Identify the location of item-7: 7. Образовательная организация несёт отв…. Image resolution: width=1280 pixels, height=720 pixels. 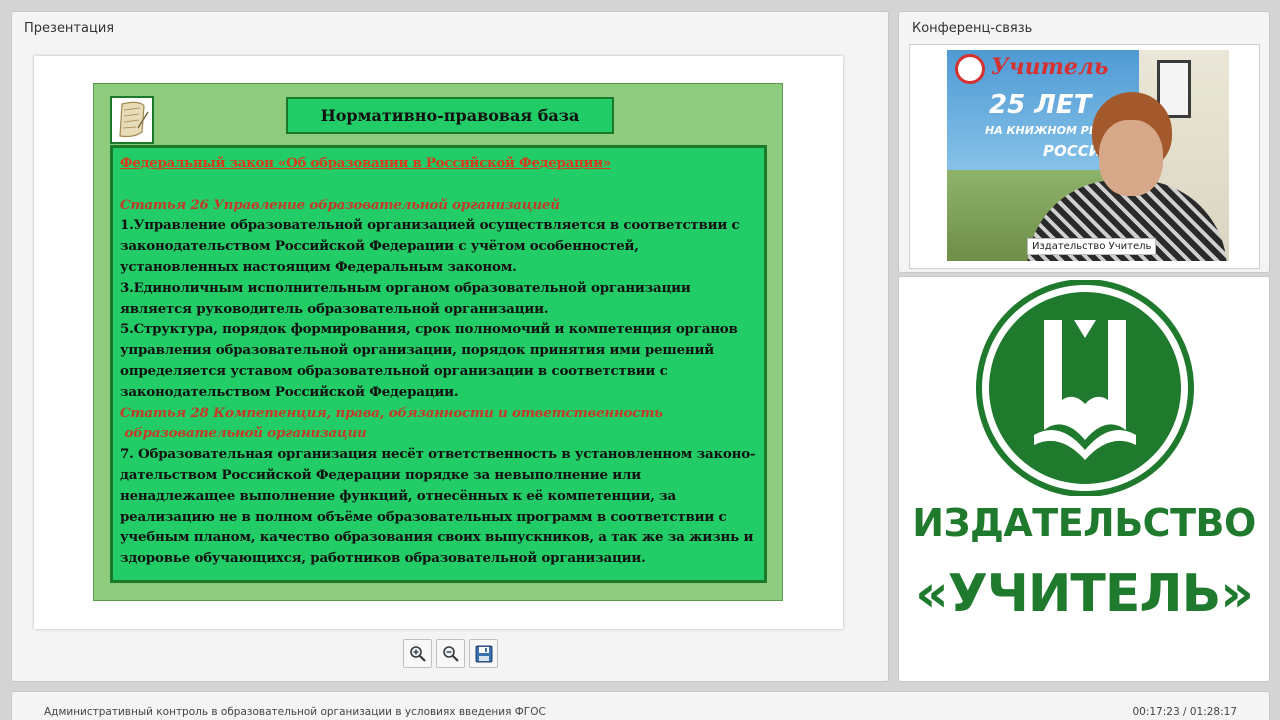
(438, 506).